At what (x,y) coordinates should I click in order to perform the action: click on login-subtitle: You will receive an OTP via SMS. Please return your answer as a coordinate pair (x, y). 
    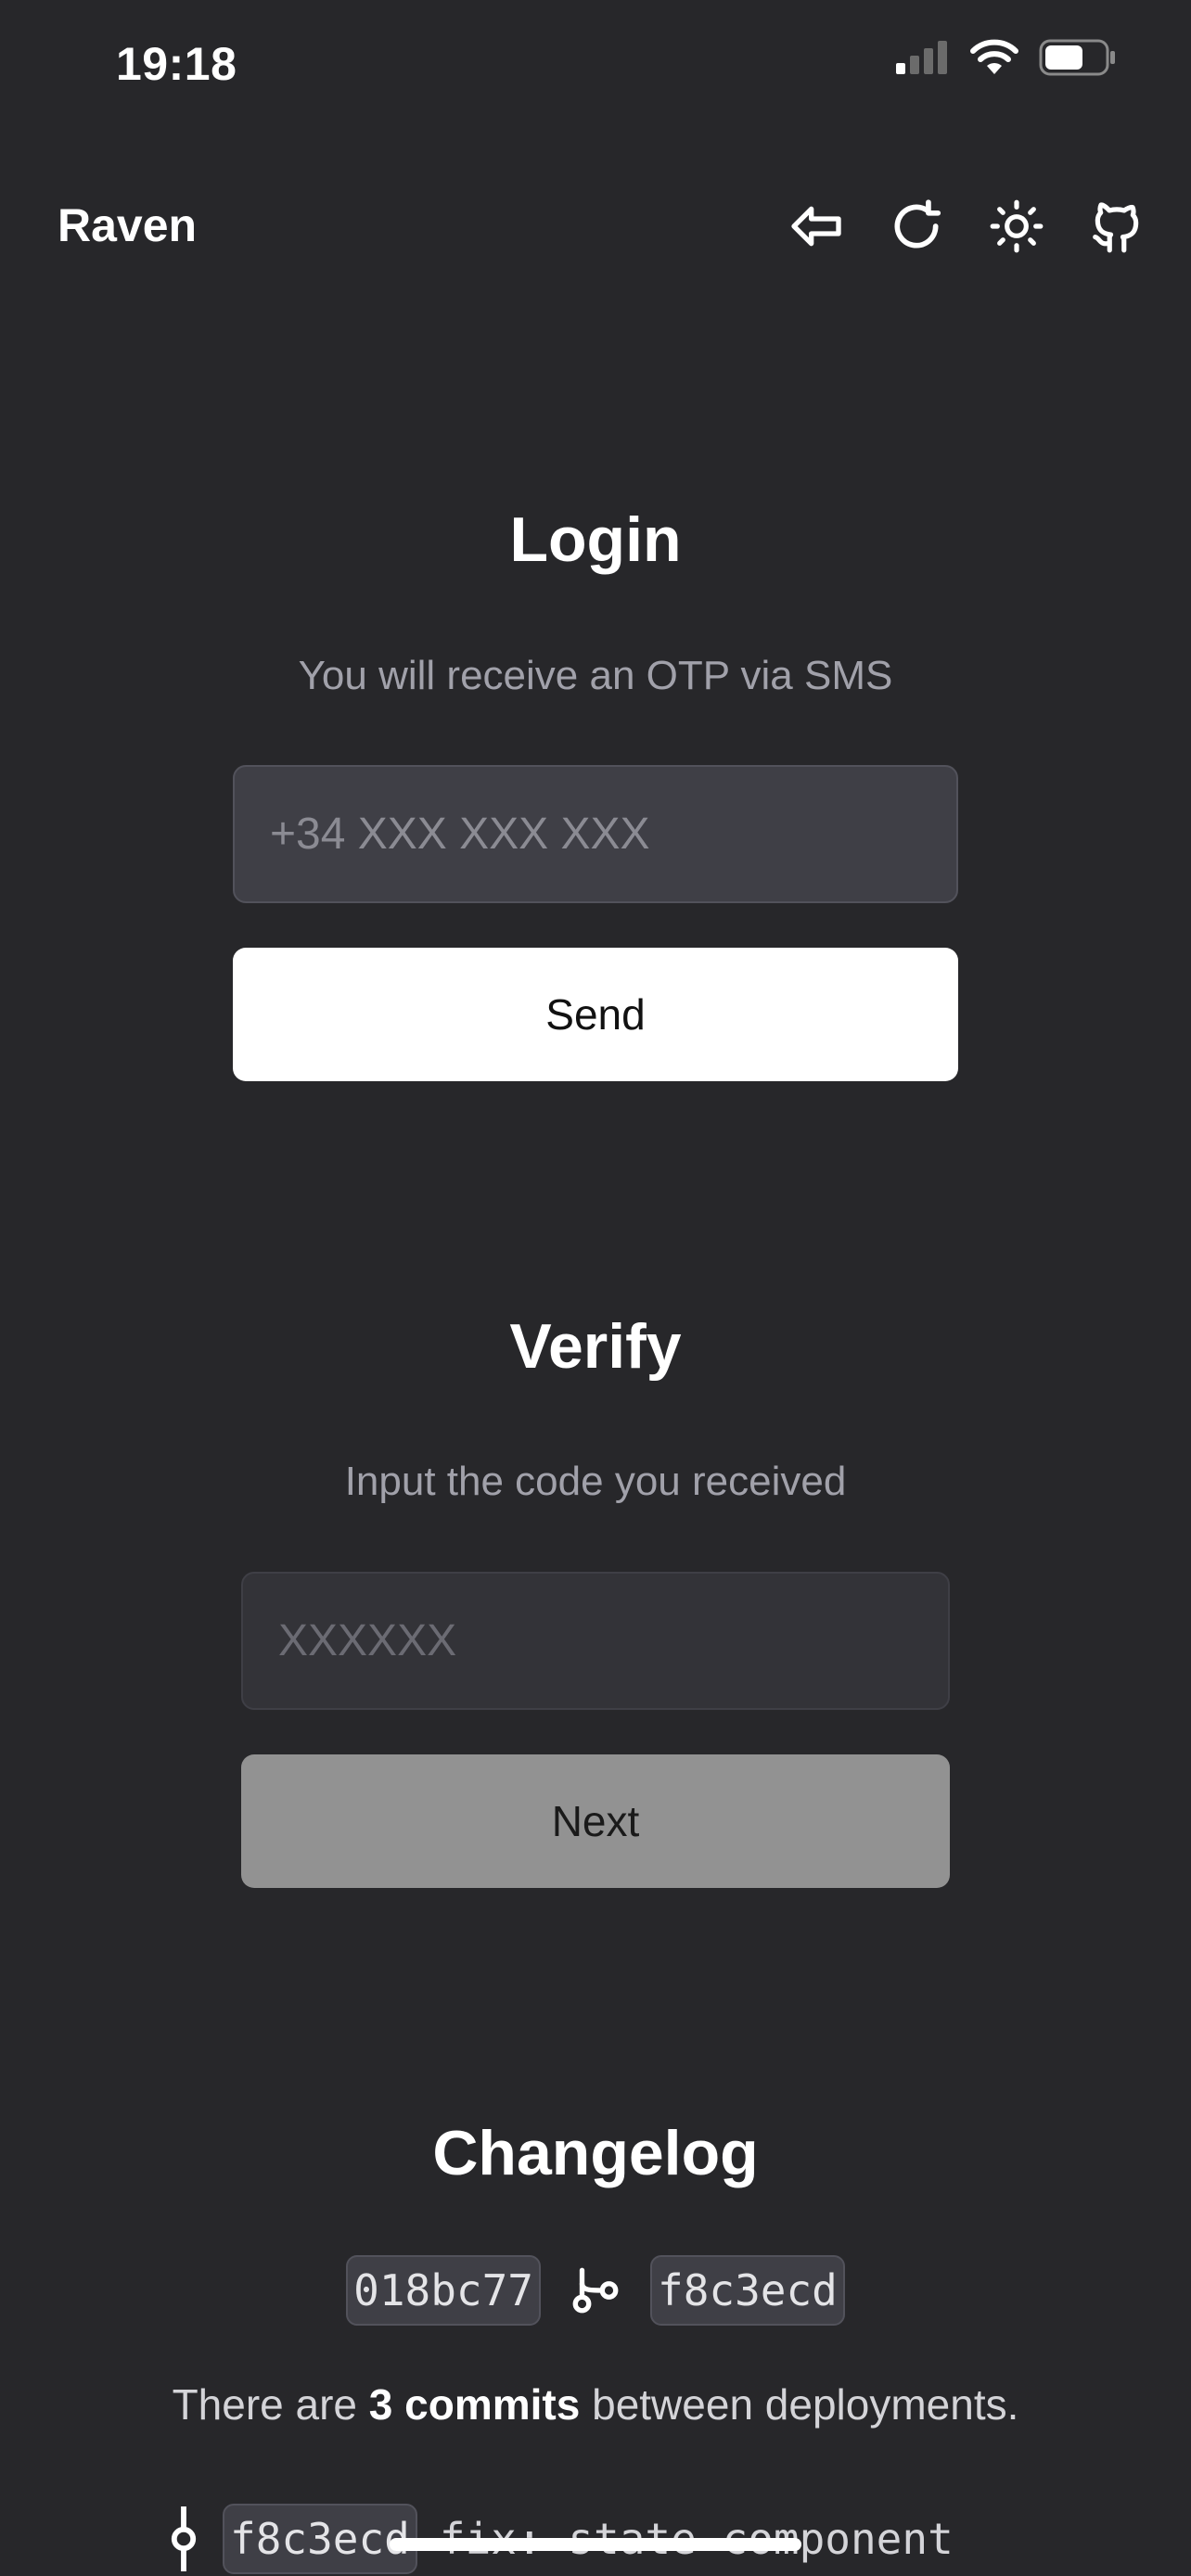
    Looking at the image, I should click on (595, 675).